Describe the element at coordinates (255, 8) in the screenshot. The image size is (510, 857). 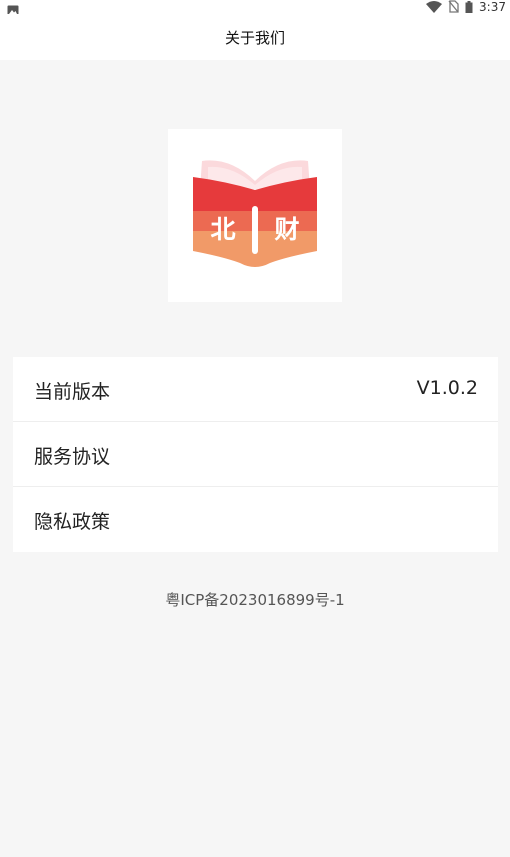
I see `status-bar: 3:37` at that location.